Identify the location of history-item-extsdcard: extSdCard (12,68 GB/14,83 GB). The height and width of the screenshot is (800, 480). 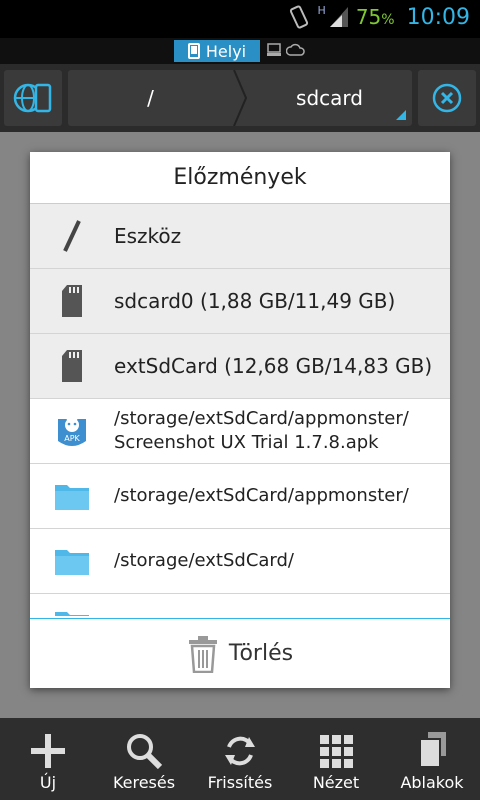
(240, 366).